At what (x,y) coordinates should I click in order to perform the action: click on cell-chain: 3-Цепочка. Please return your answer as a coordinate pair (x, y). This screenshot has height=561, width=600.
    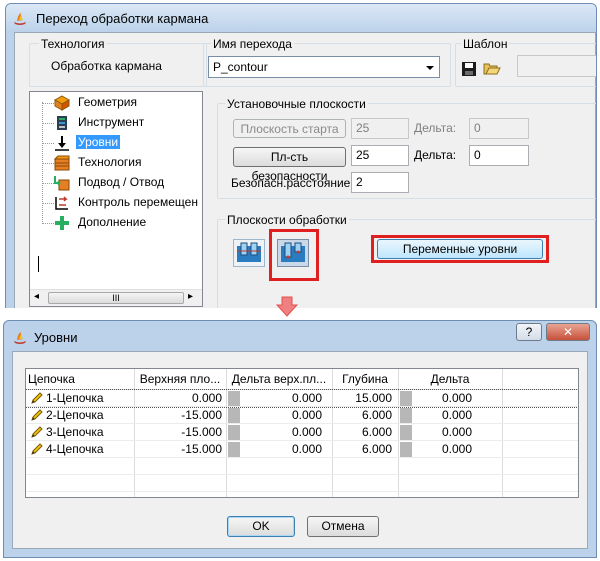
    Looking at the image, I should click on (89, 432).